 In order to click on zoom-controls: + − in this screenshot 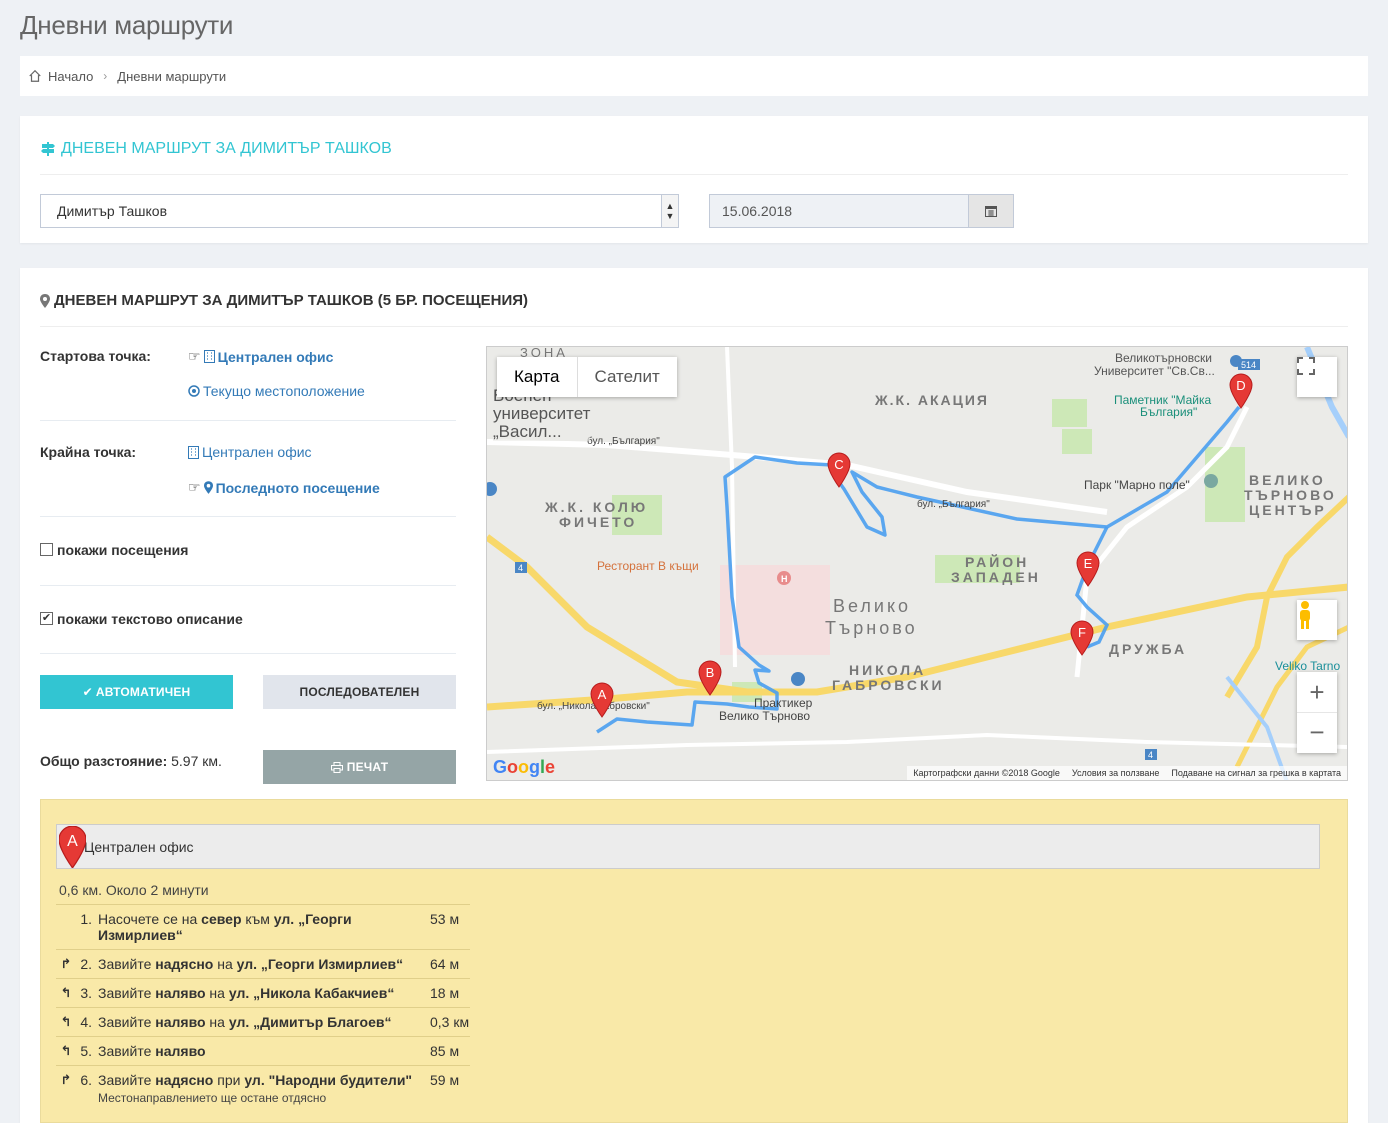, I will do `click(1317, 712)`.